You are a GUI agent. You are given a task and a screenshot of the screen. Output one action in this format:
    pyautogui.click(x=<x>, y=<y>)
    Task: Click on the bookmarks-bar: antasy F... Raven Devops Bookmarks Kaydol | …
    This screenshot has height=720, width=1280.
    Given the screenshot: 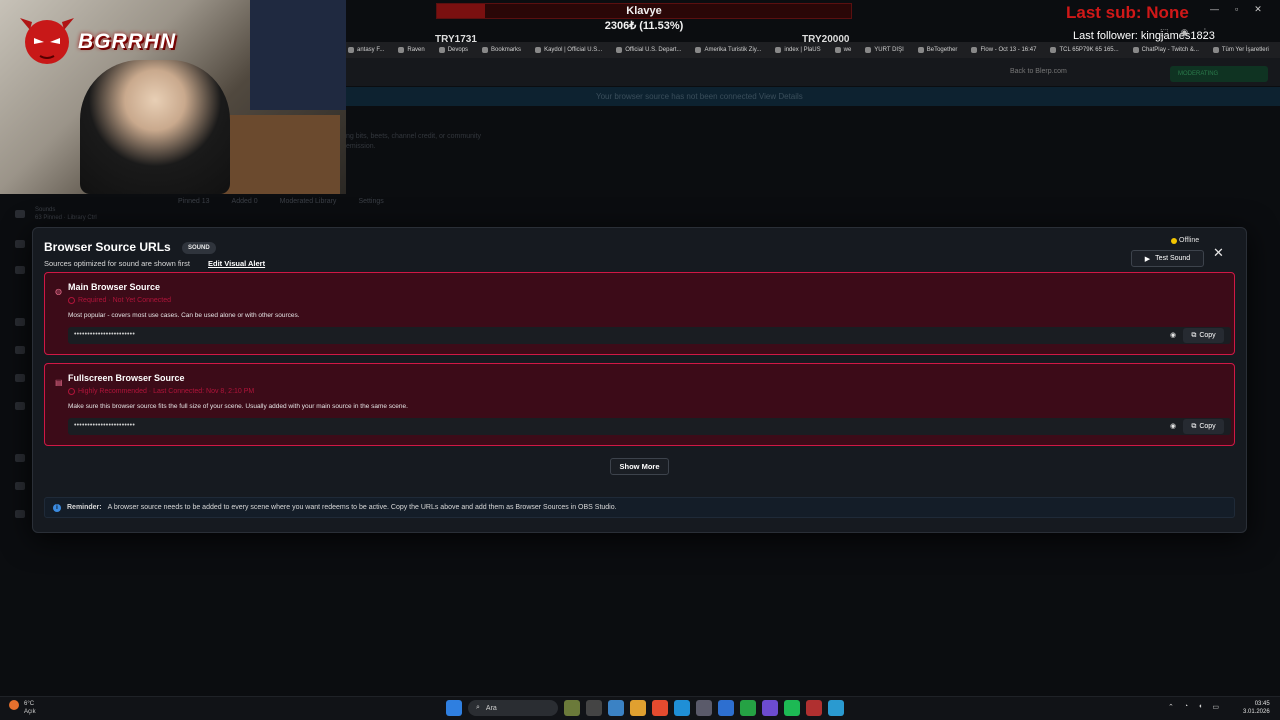 What is the action you would take?
    pyautogui.click(x=813, y=50)
    